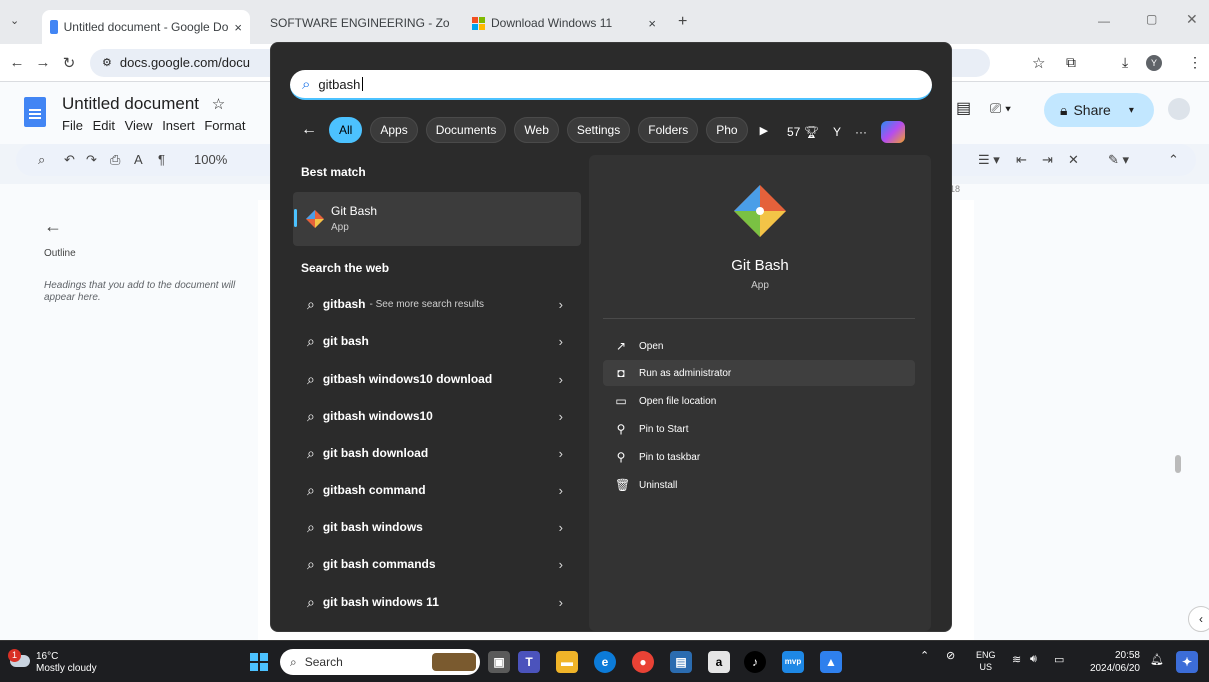  What do you see at coordinates (394, 130) in the screenshot?
I see `filter-apps: Apps` at bounding box center [394, 130].